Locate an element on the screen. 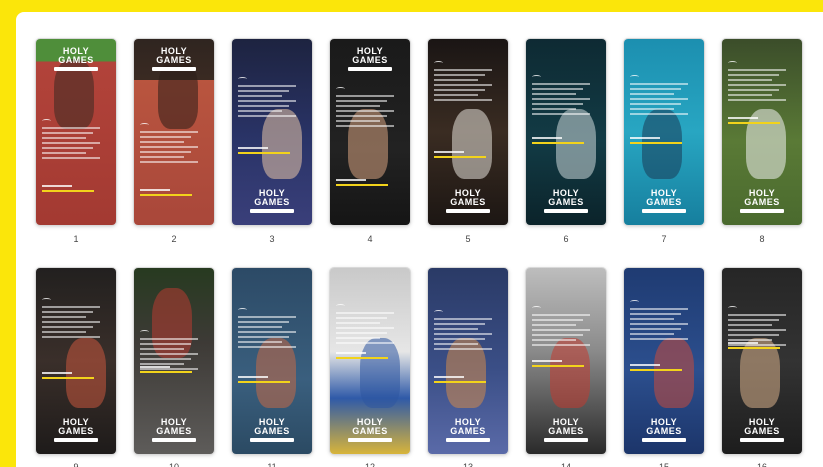  slide-thumbnail-12: HOLY GAMES is located at coordinates (370, 361).